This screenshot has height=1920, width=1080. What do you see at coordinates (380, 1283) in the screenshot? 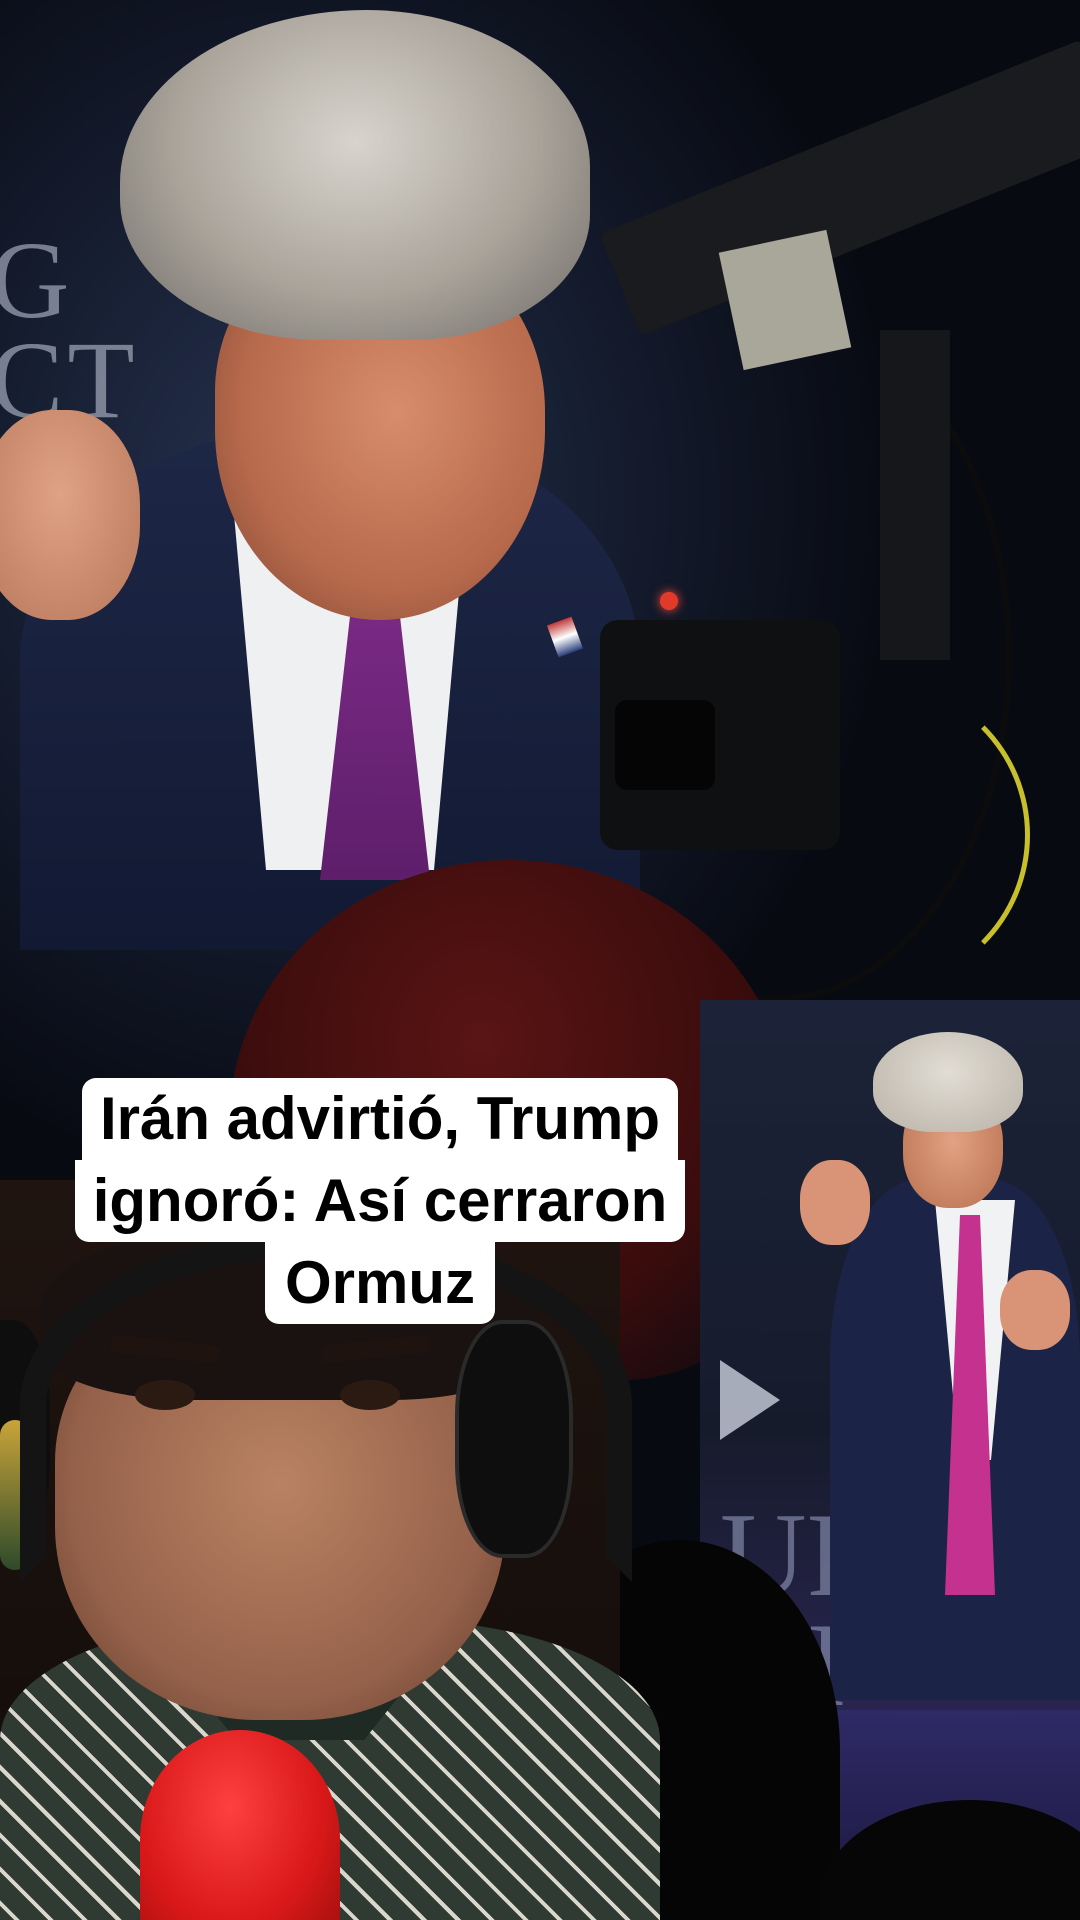
I see `caption-line-3: Ormuz` at bounding box center [380, 1283].